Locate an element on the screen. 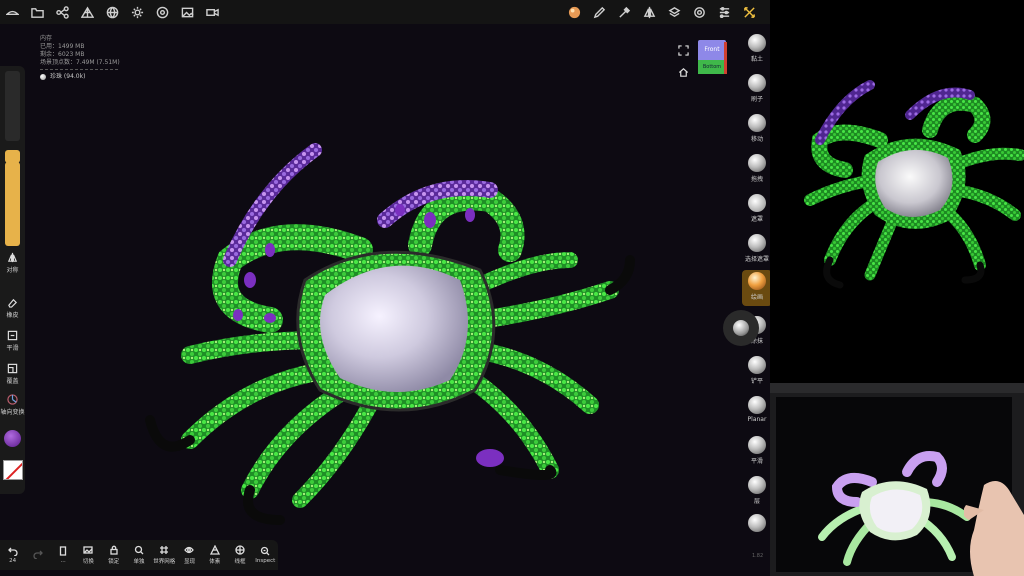 This screenshot has width=1024, height=576. app-logo-icon is located at coordinates (12, 12).